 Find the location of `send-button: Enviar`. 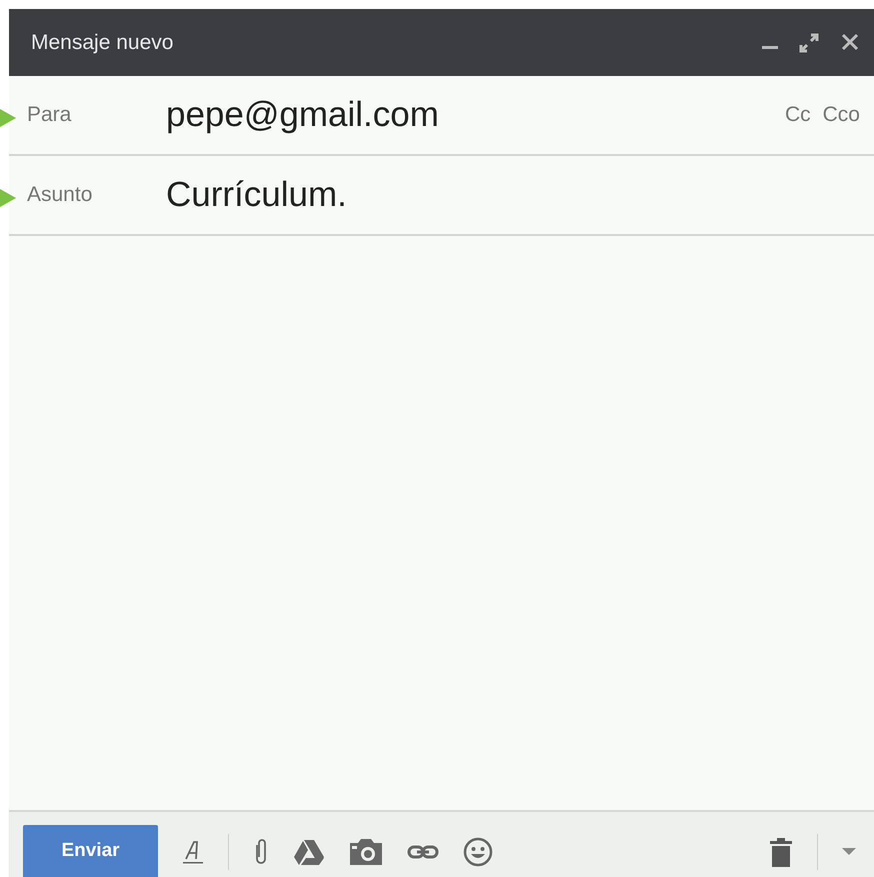

send-button: Enviar is located at coordinates (90, 851).